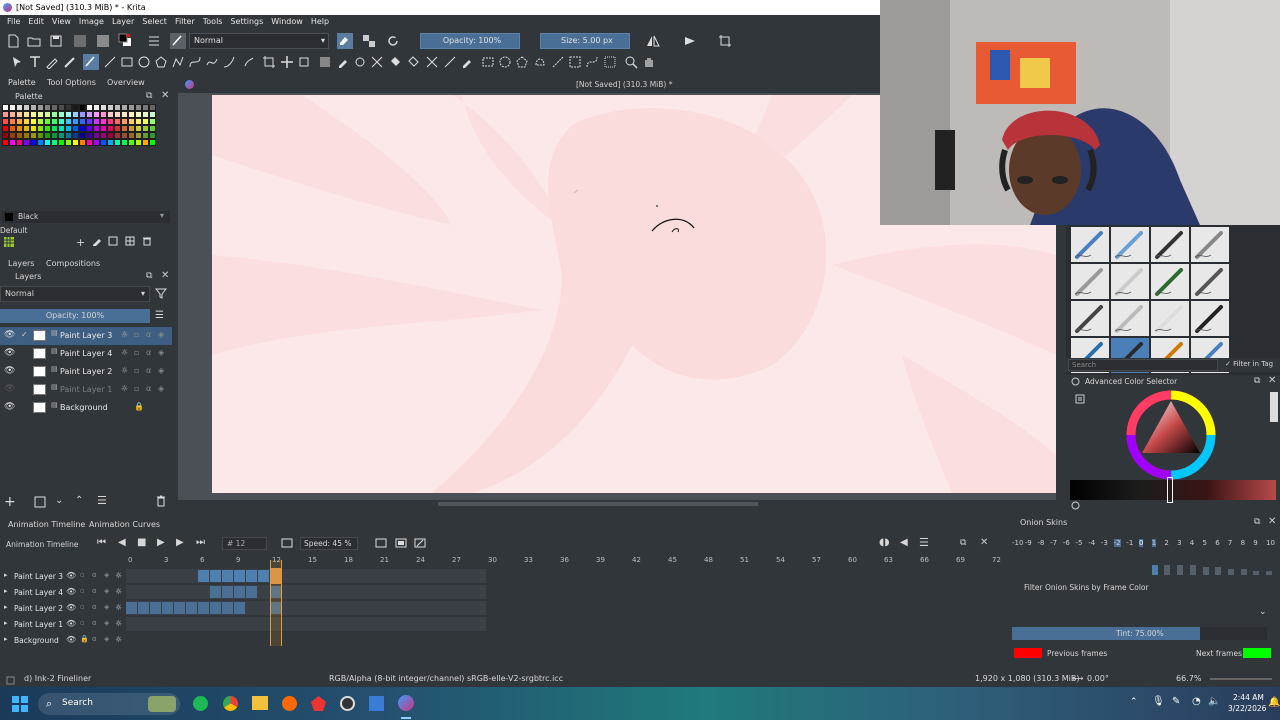 Image resolution: width=1280 pixels, height=720 pixels. Describe the element at coordinates (136, 352) in the screenshot. I see `lock-icon: ▫` at that location.